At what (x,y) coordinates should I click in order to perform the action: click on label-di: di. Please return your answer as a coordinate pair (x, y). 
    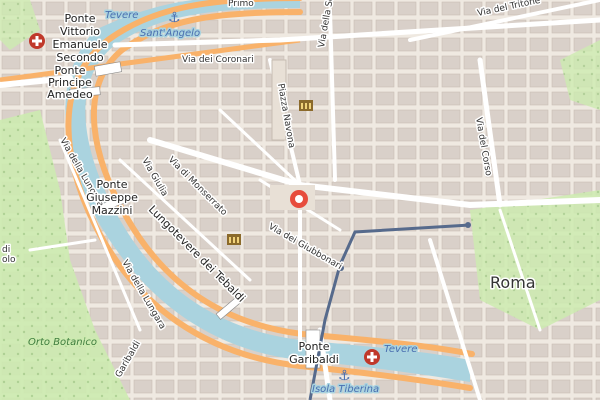
    Looking at the image, I should click on (6, 250).